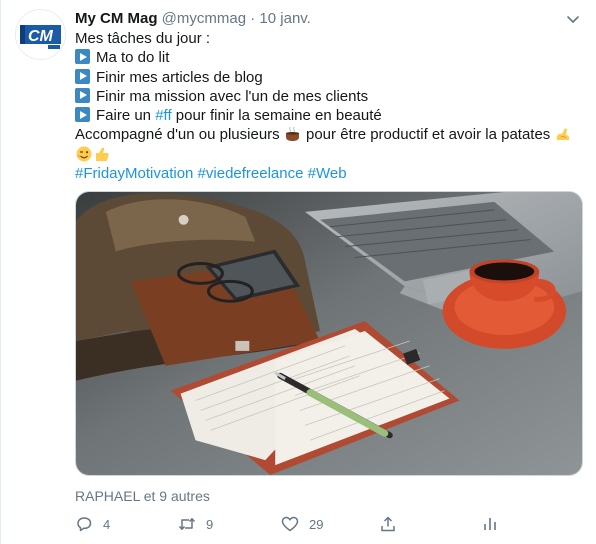  What do you see at coordinates (284, 18) in the screenshot?
I see `tweet-date: 10 janv.` at bounding box center [284, 18].